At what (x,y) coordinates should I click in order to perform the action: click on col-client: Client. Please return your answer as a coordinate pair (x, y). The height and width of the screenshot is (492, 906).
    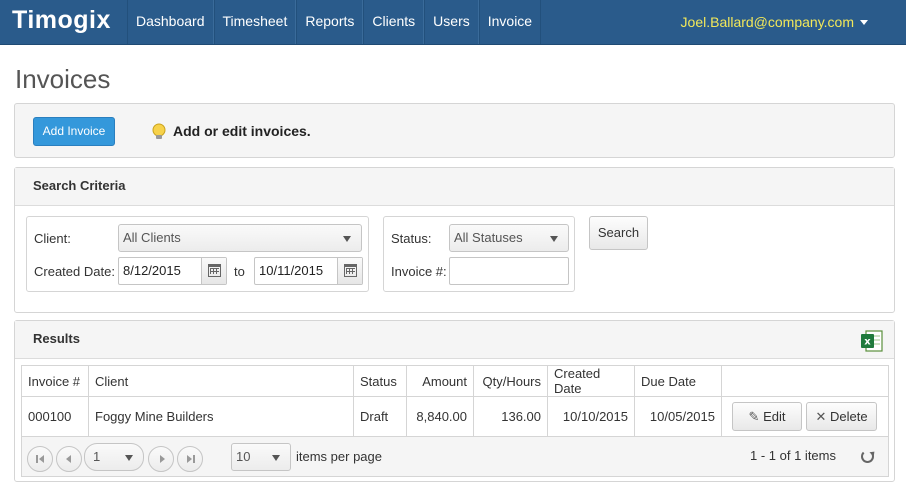
    Looking at the image, I should click on (221, 381).